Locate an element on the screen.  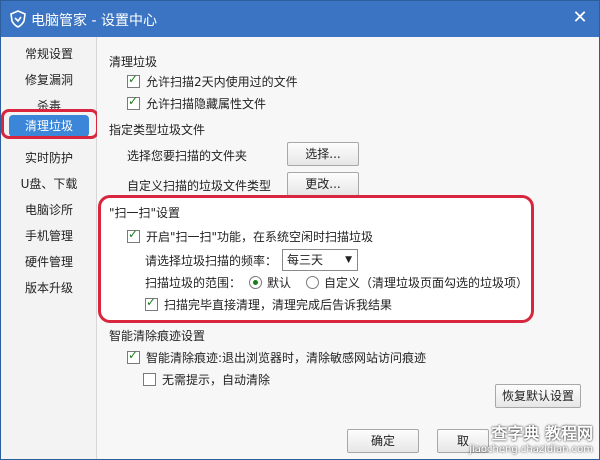
watermark-line2: jiaocheng.chazidian.com is located at coordinates (531, 449).